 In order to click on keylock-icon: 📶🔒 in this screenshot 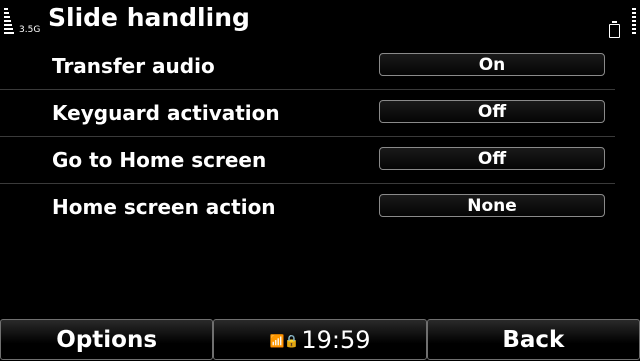, I will do `click(284, 341)`.